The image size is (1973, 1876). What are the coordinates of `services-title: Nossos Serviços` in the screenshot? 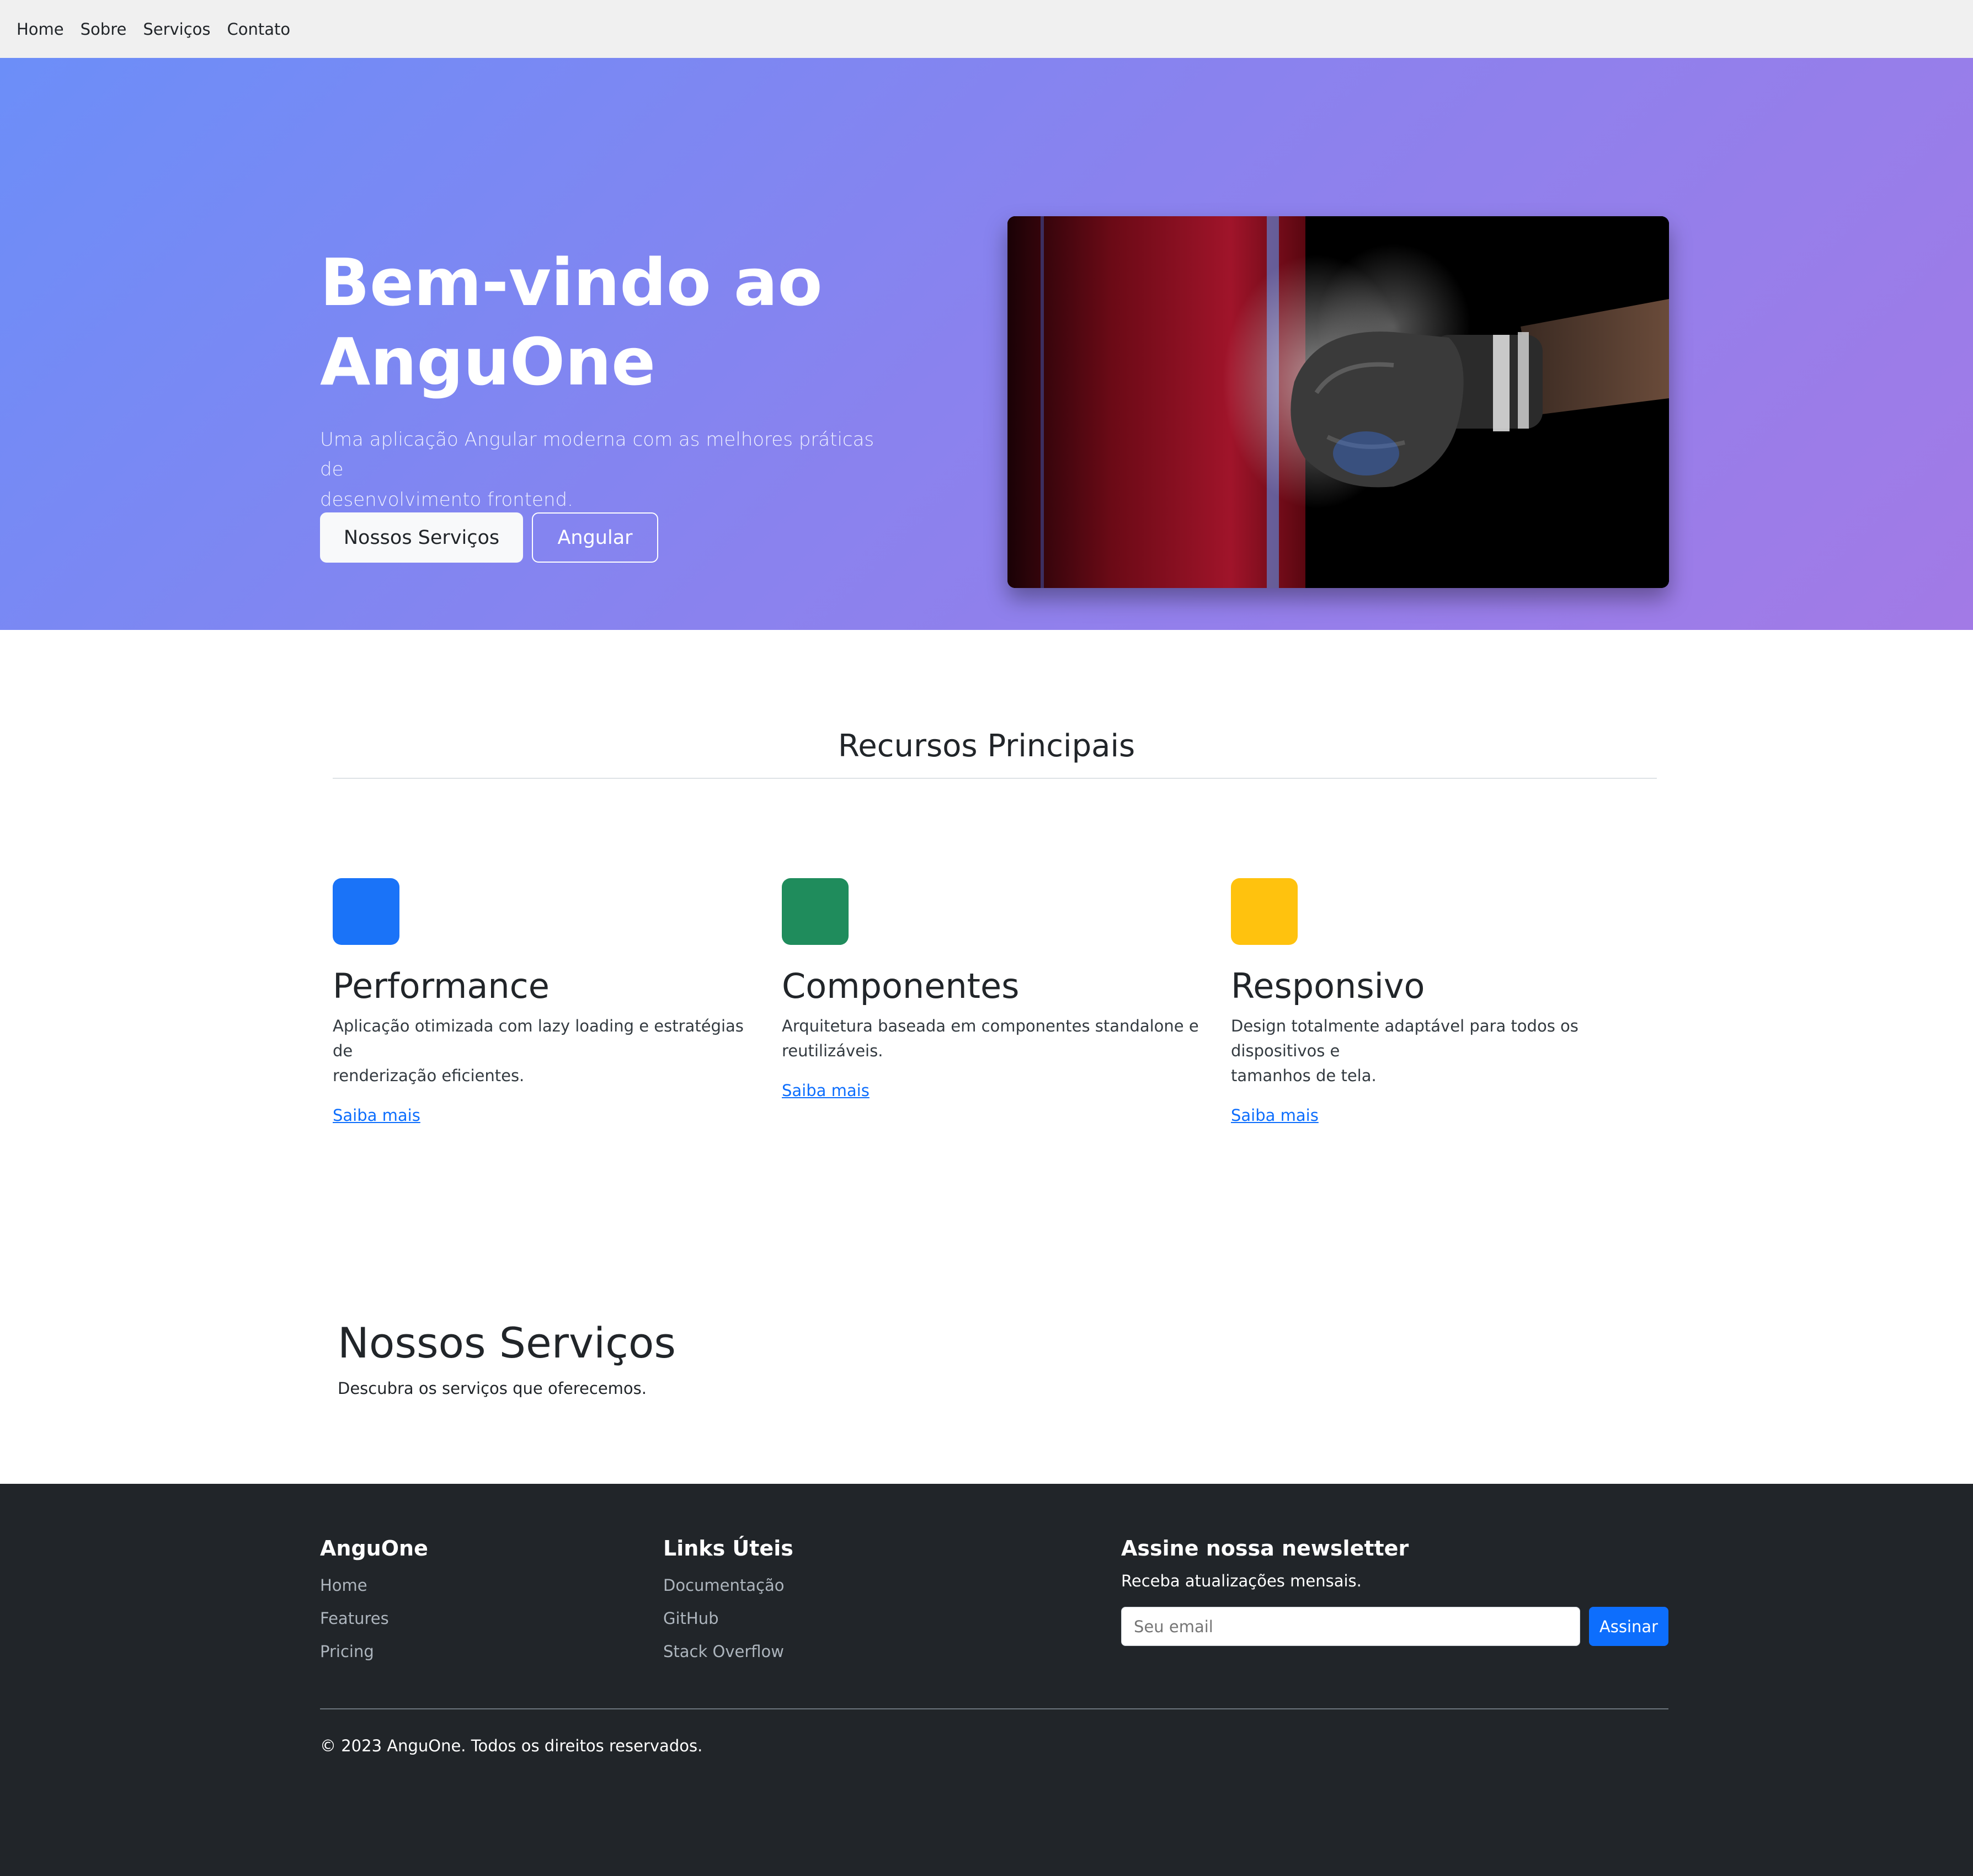 It's located at (507, 1342).